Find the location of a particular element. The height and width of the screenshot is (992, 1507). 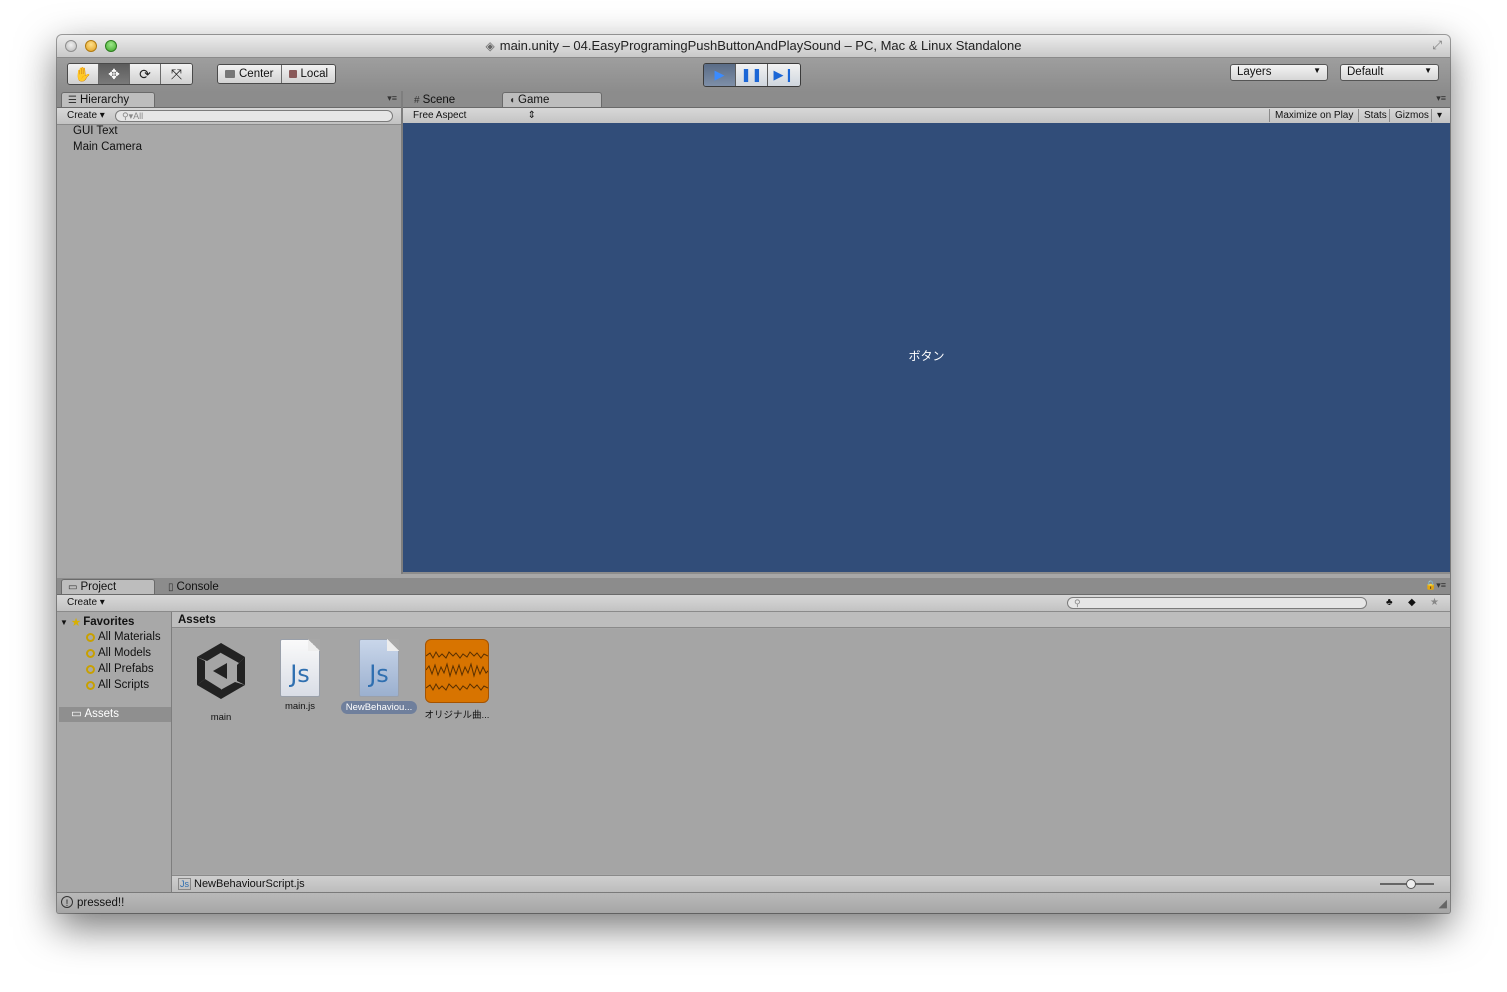

breadcrumb: Assets is located at coordinates (811, 620).